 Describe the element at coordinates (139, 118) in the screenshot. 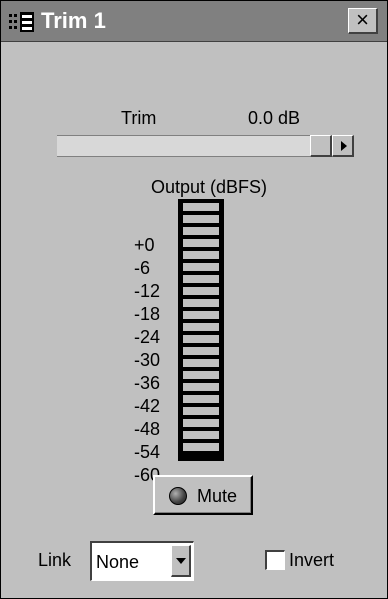

I see `trim-label: Trim` at that location.